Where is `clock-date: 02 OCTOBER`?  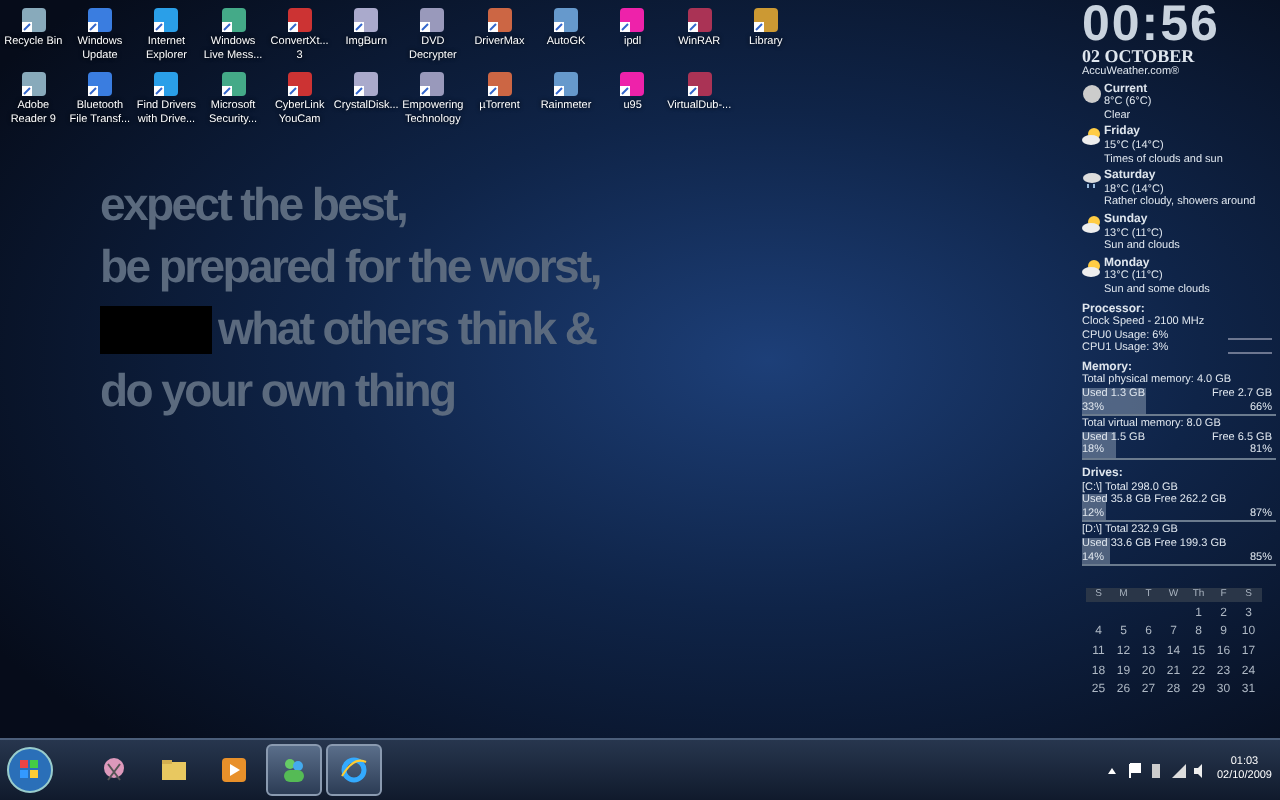 clock-date: 02 OCTOBER is located at coordinates (1139, 57).